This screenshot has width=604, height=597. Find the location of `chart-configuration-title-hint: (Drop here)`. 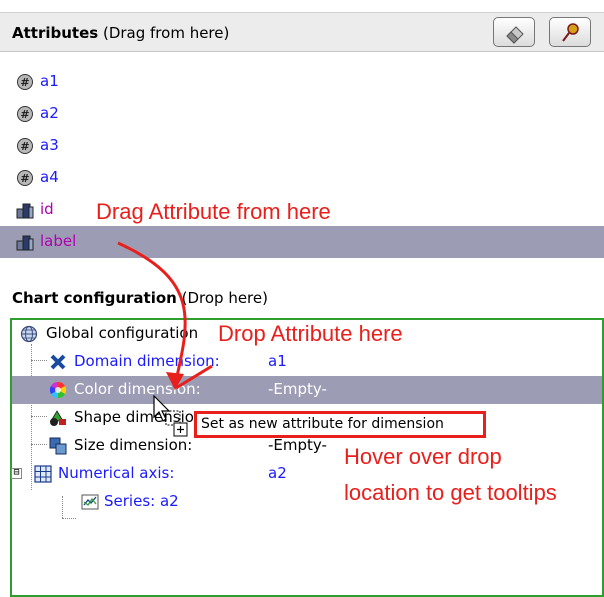

chart-configuration-title-hint: (Drop here) is located at coordinates (224, 298).